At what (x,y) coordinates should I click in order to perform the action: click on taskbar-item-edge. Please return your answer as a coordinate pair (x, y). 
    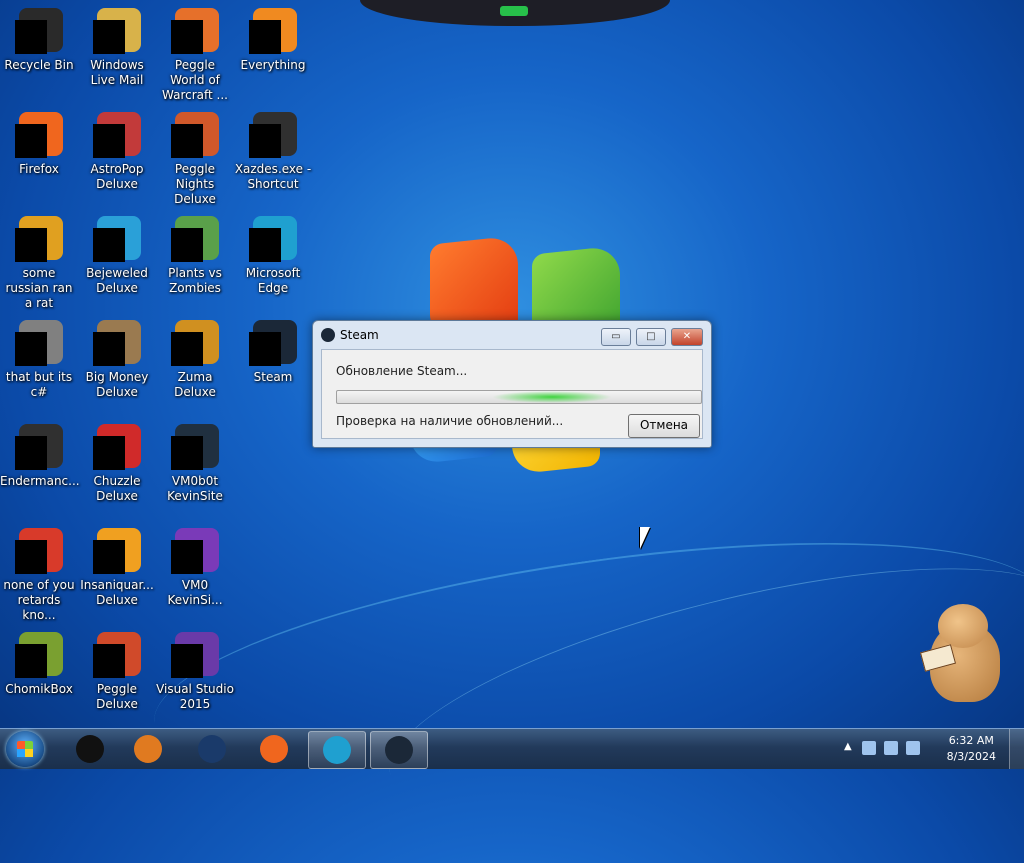
    Looking at the image, I should click on (337, 750).